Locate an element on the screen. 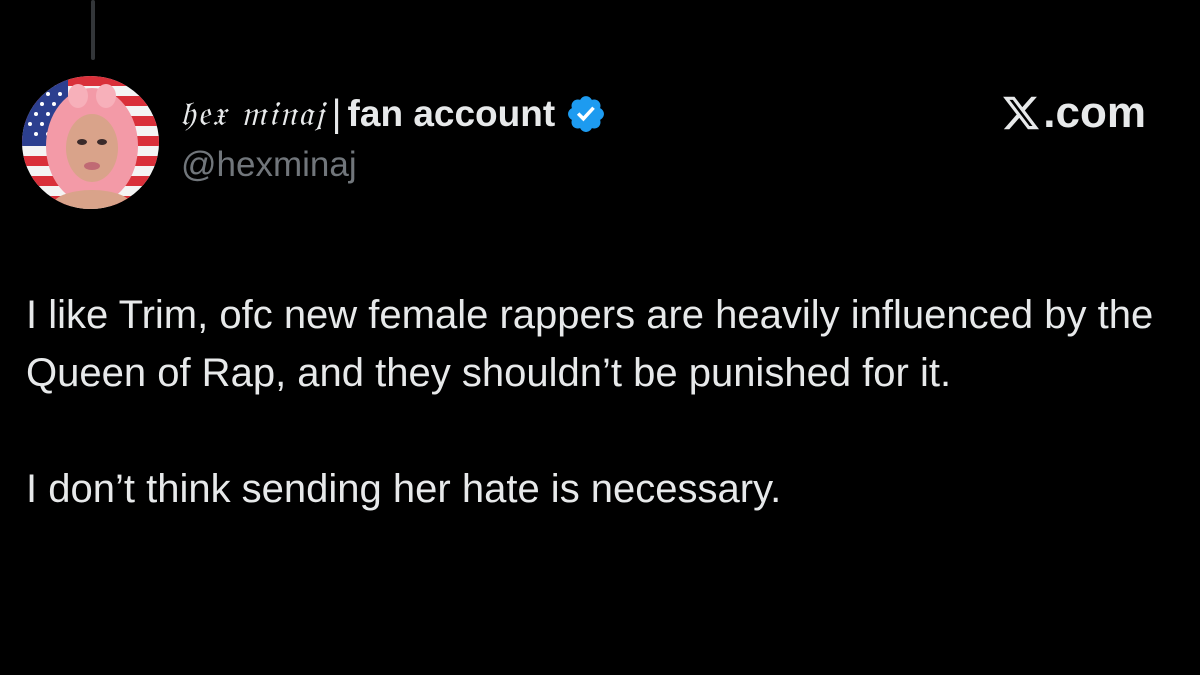 Image resolution: width=1200 pixels, height=675 pixels. display-name-stylized: 𝔥𝔢𝔵 𝔪𝔦𝔫𝔞𝔧 is located at coordinates (253, 114).